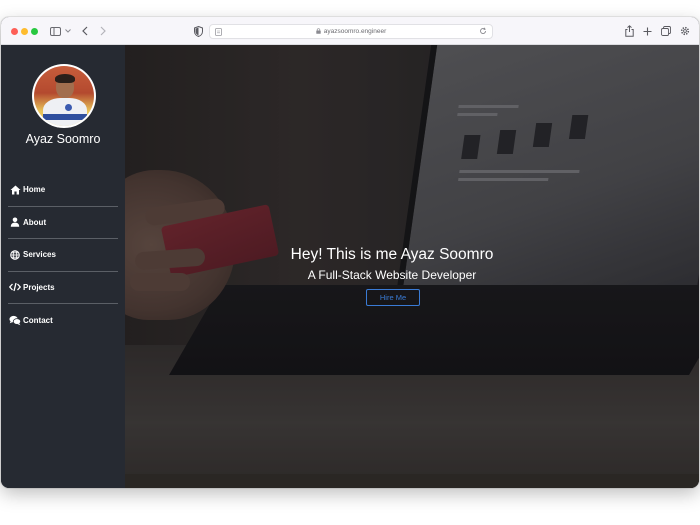 Image resolution: width=700 pixels, height=525 pixels. I want to click on sidebar-item-label: Projects, so click(39, 287).